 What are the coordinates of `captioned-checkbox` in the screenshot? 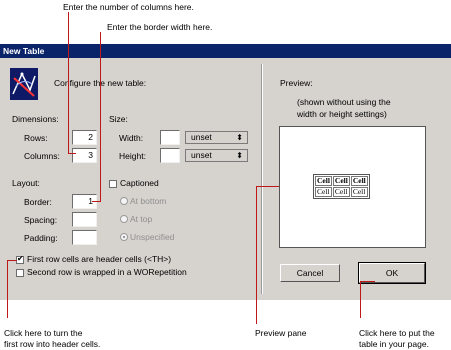 It's located at (113, 184).